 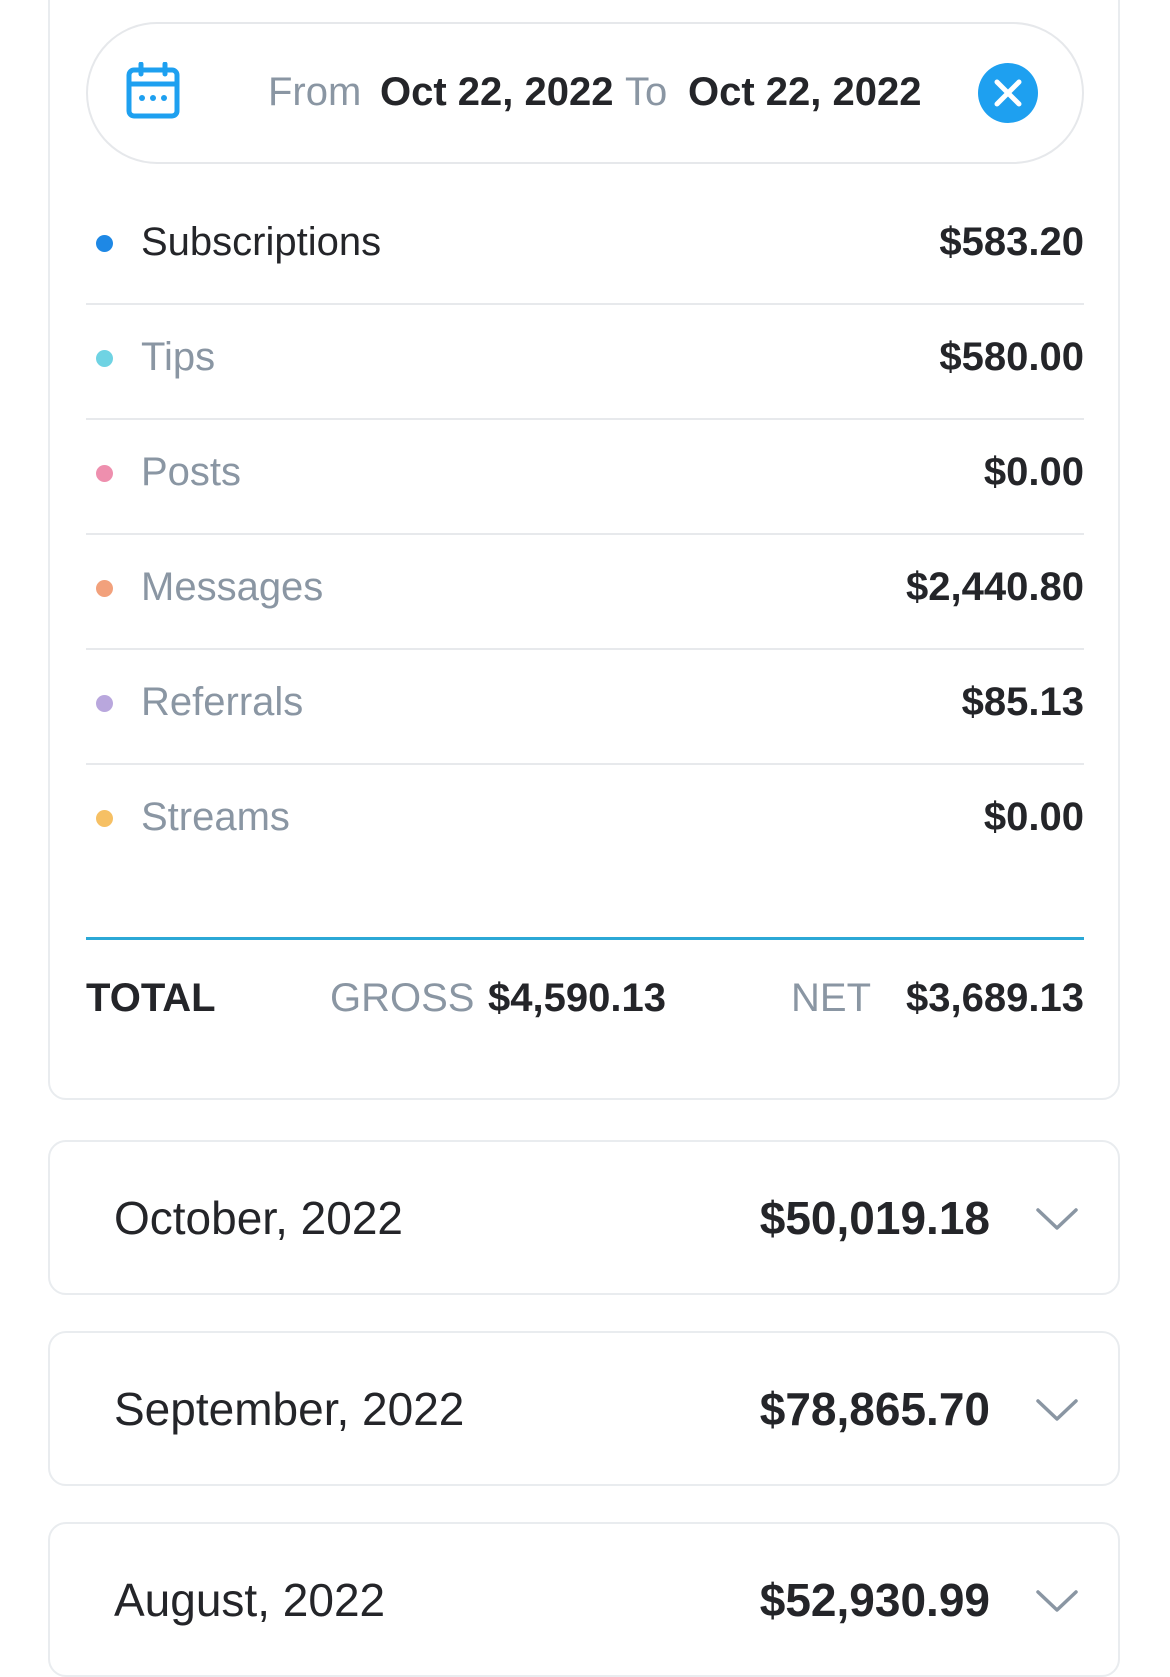 I want to click on total-label: TOTAL, so click(x=151, y=998).